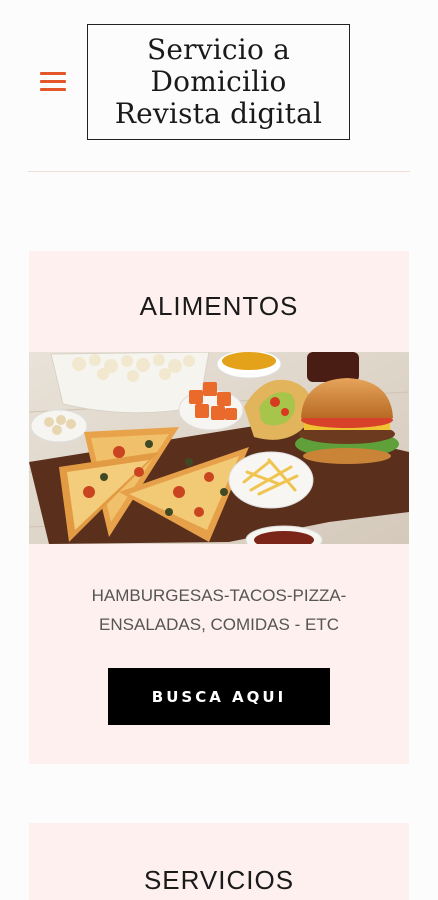  What do you see at coordinates (218, 113) in the screenshot?
I see `site-title-line-3: Revista digital` at bounding box center [218, 113].